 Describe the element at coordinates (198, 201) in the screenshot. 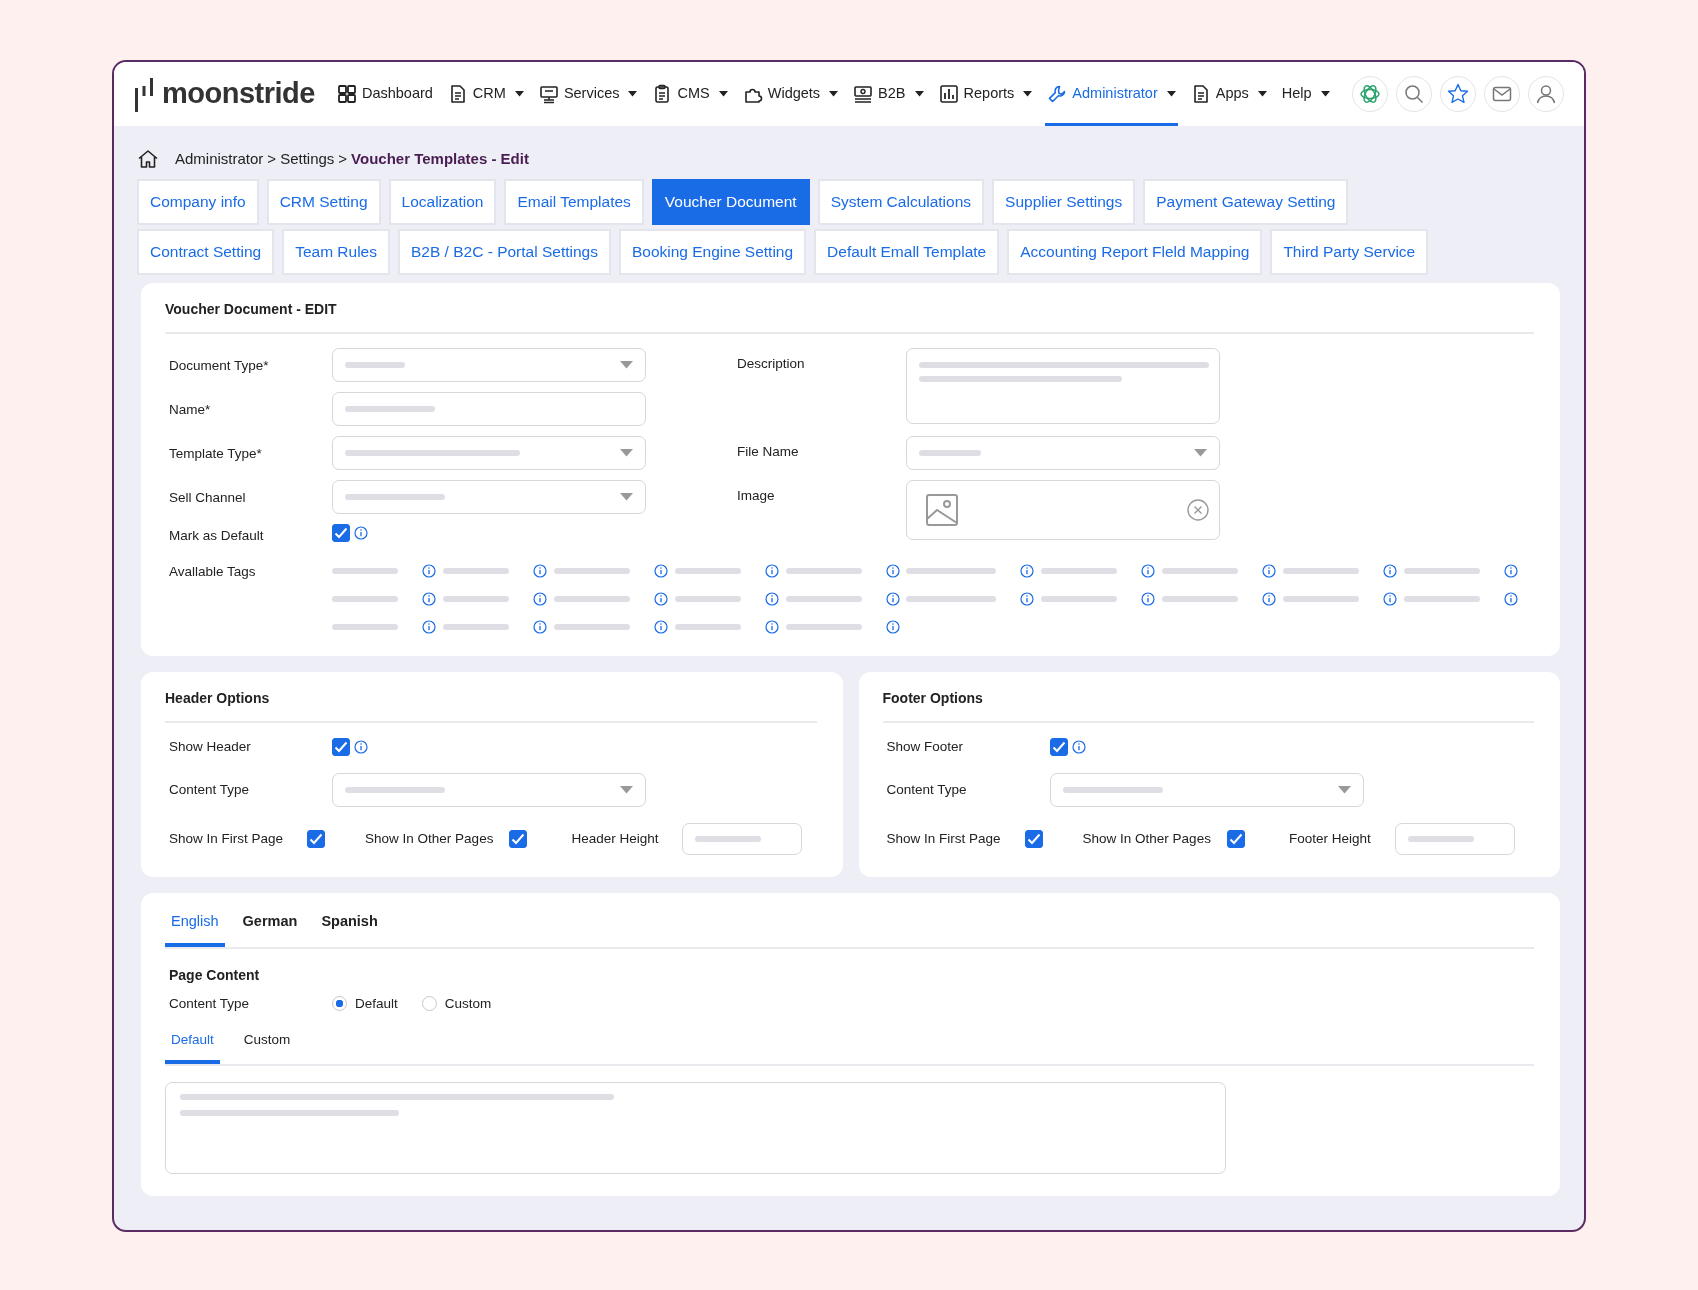

I see `settings-tab: Company info` at that location.